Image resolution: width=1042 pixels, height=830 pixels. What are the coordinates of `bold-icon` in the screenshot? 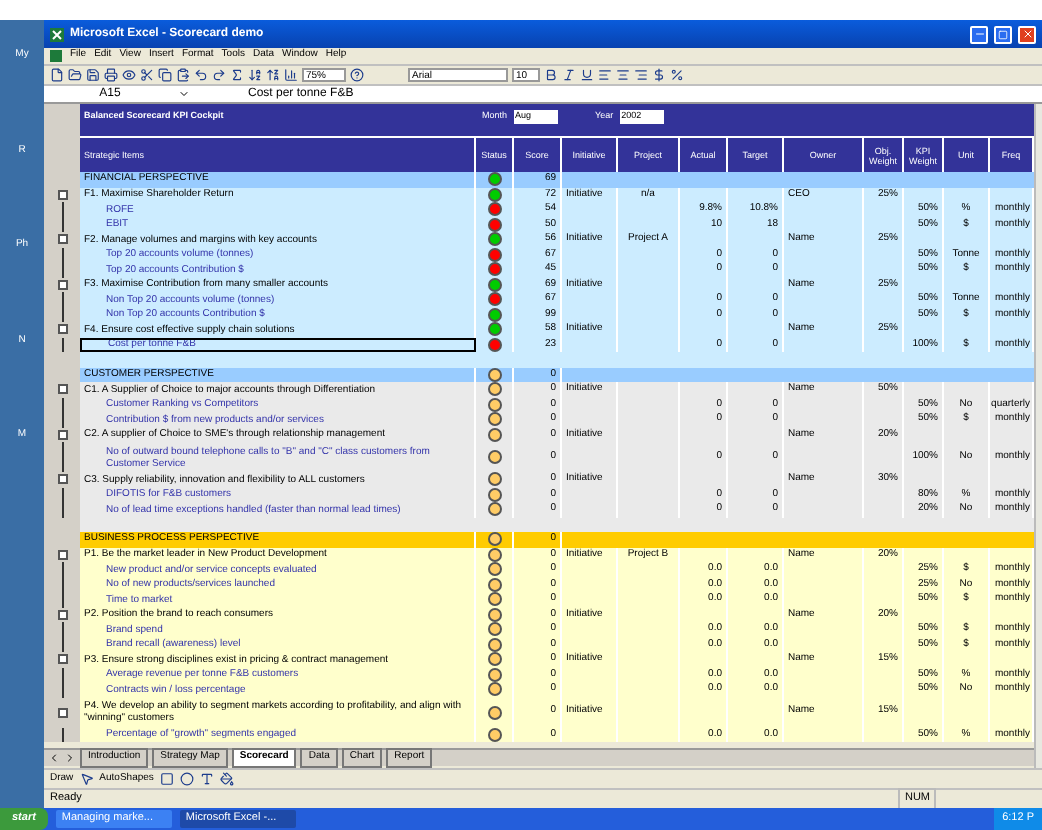 It's located at (551, 75).